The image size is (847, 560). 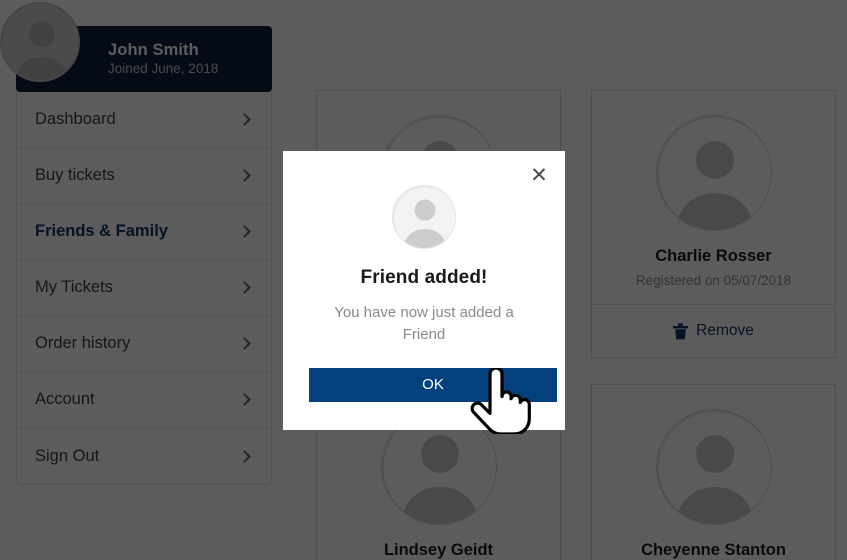 What do you see at coordinates (539, 175) in the screenshot?
I see `close-icon: ✕` at bounding box center [539, 175].